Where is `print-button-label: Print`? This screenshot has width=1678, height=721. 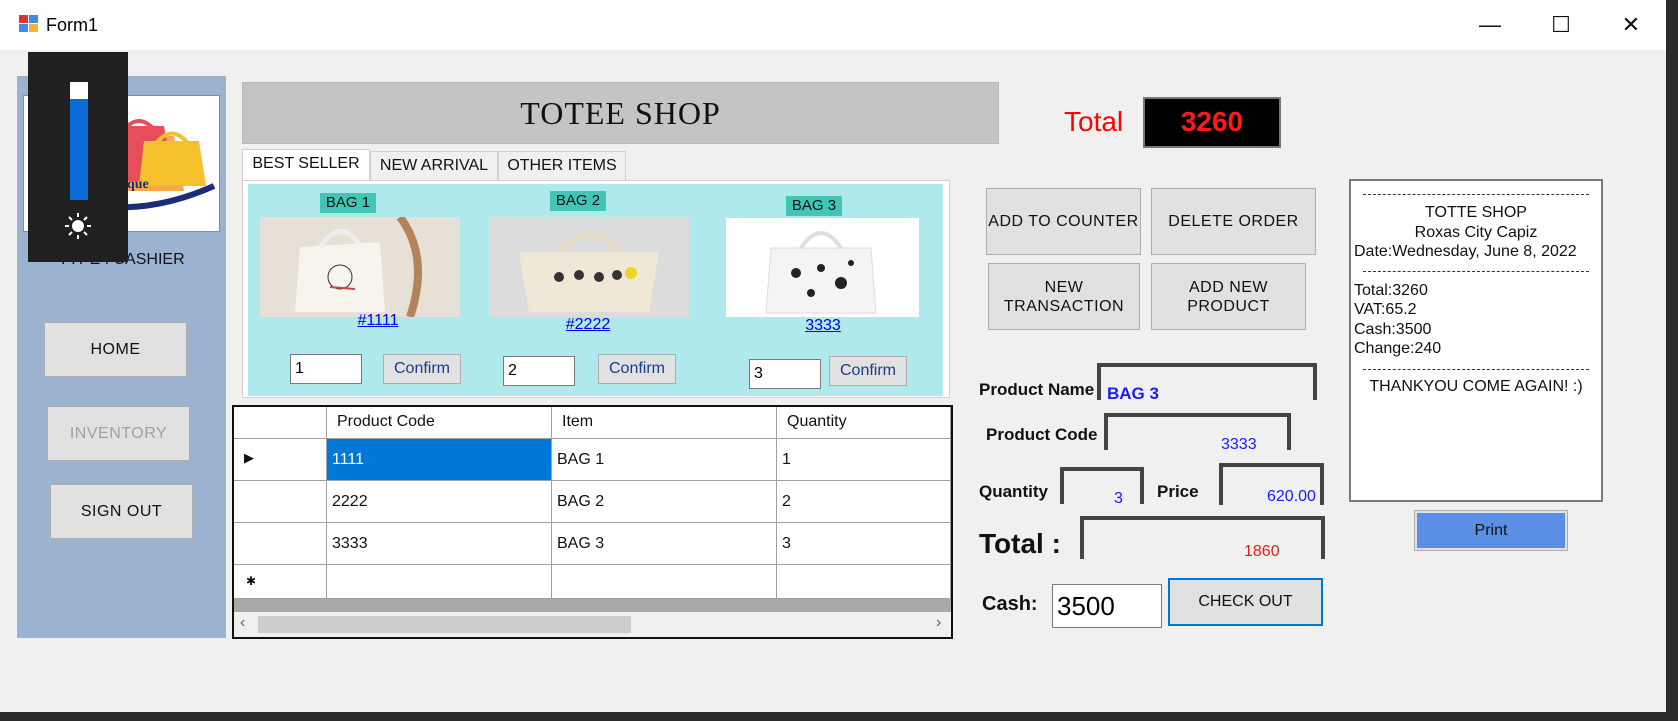 print-button-label: Print is located at coordinates (1491, 530).